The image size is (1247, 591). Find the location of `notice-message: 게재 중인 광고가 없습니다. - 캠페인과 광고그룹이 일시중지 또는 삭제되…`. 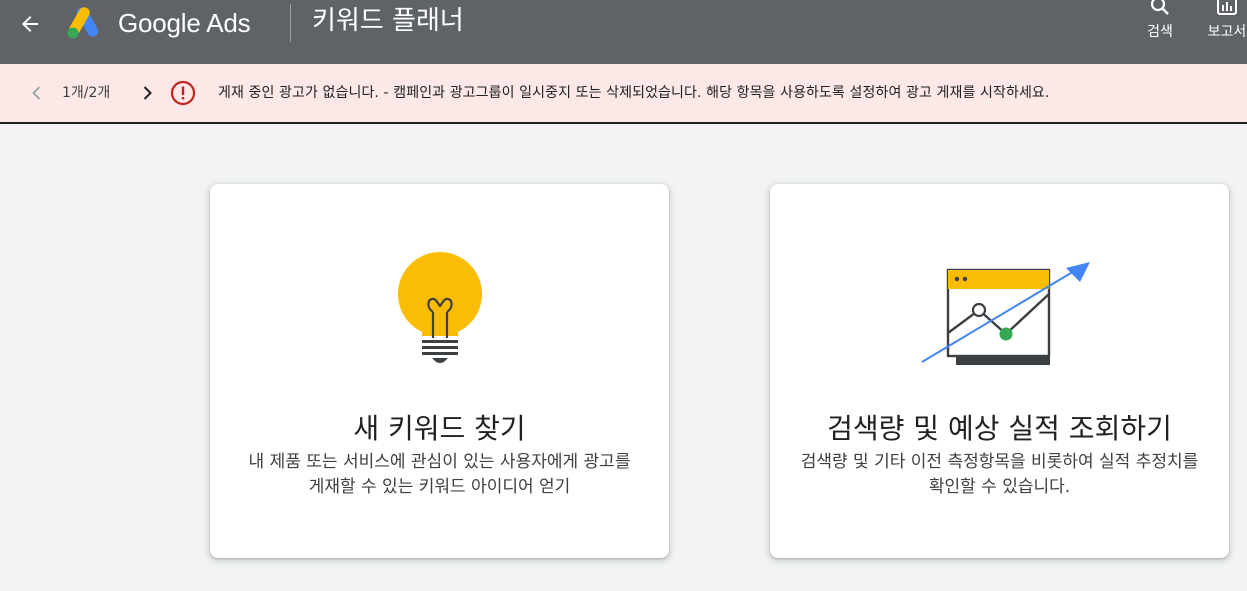

notice-message: 게재 중인 광고가 없습니다. - 캠페인과 광고그룹이 일시중지 또는 삭제되… is located at coordinates (634, 93).